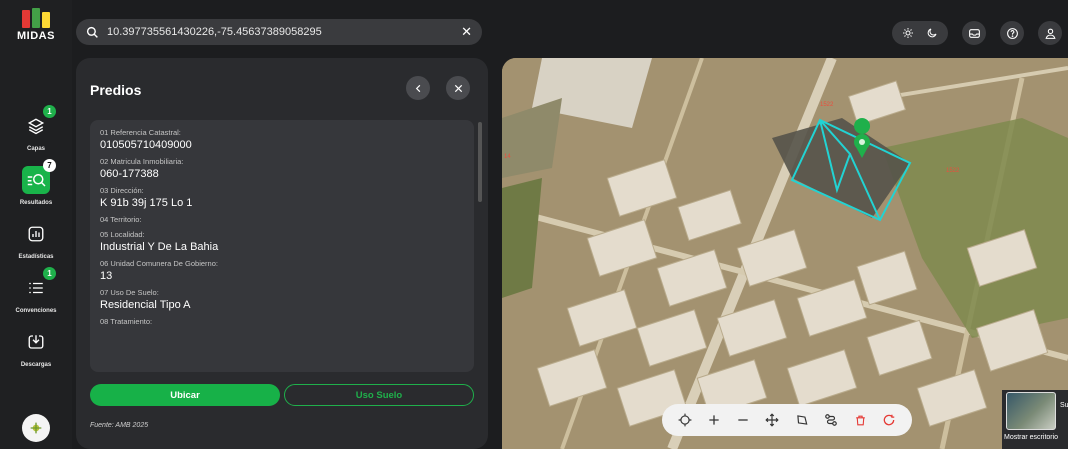 Image resolution: width=1068 pixels, height=449 pixels. Describe the element at coordinates (282, 219) in the screenshot. I see `attribute-item: 04 Territorio:` at that location.